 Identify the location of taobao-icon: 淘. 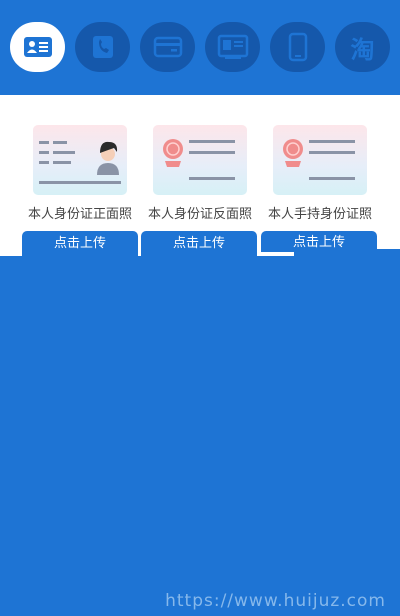
(362, 49).